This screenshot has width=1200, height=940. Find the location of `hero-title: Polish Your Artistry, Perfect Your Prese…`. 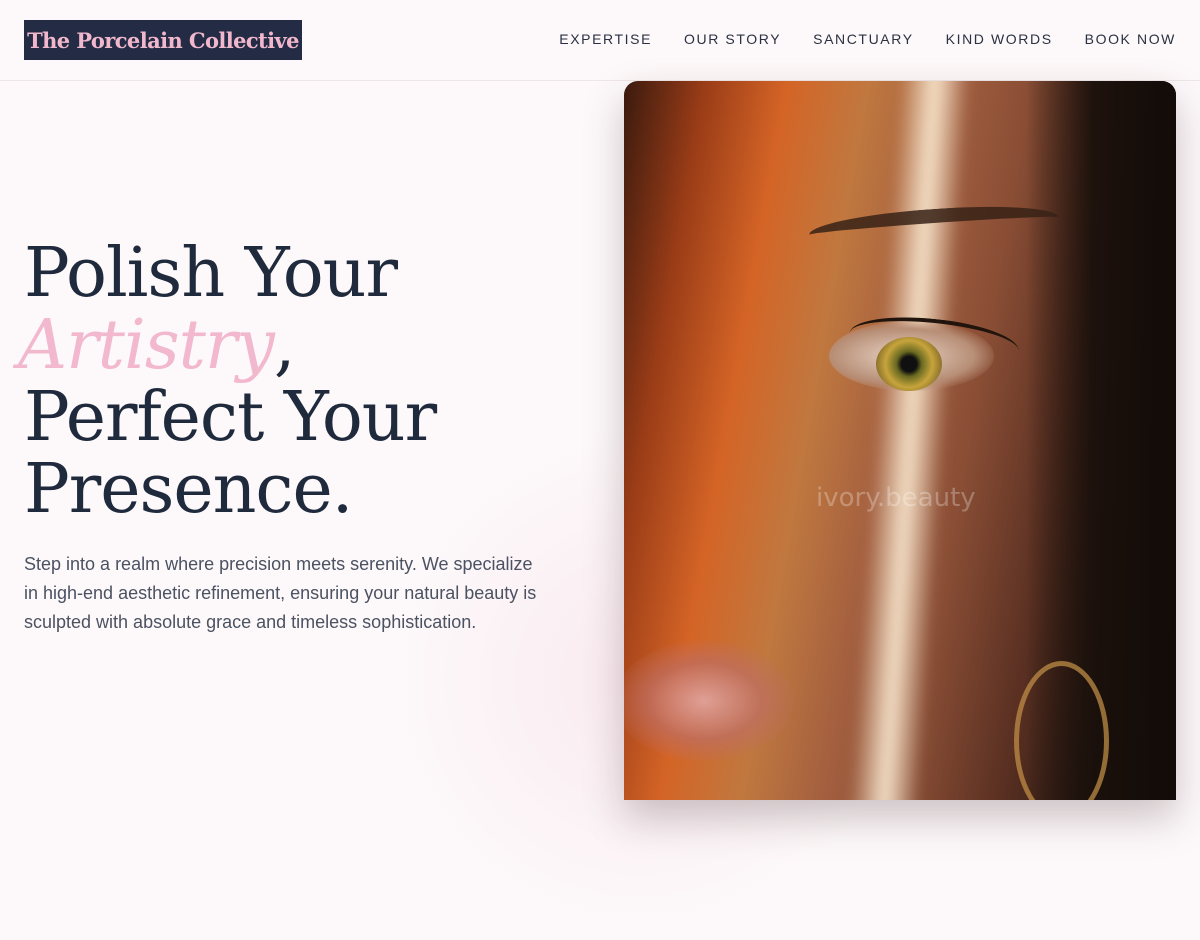

hero-title: Polish Your Artistry, Perfect Your Prese… is located at coordinates (227, 381).